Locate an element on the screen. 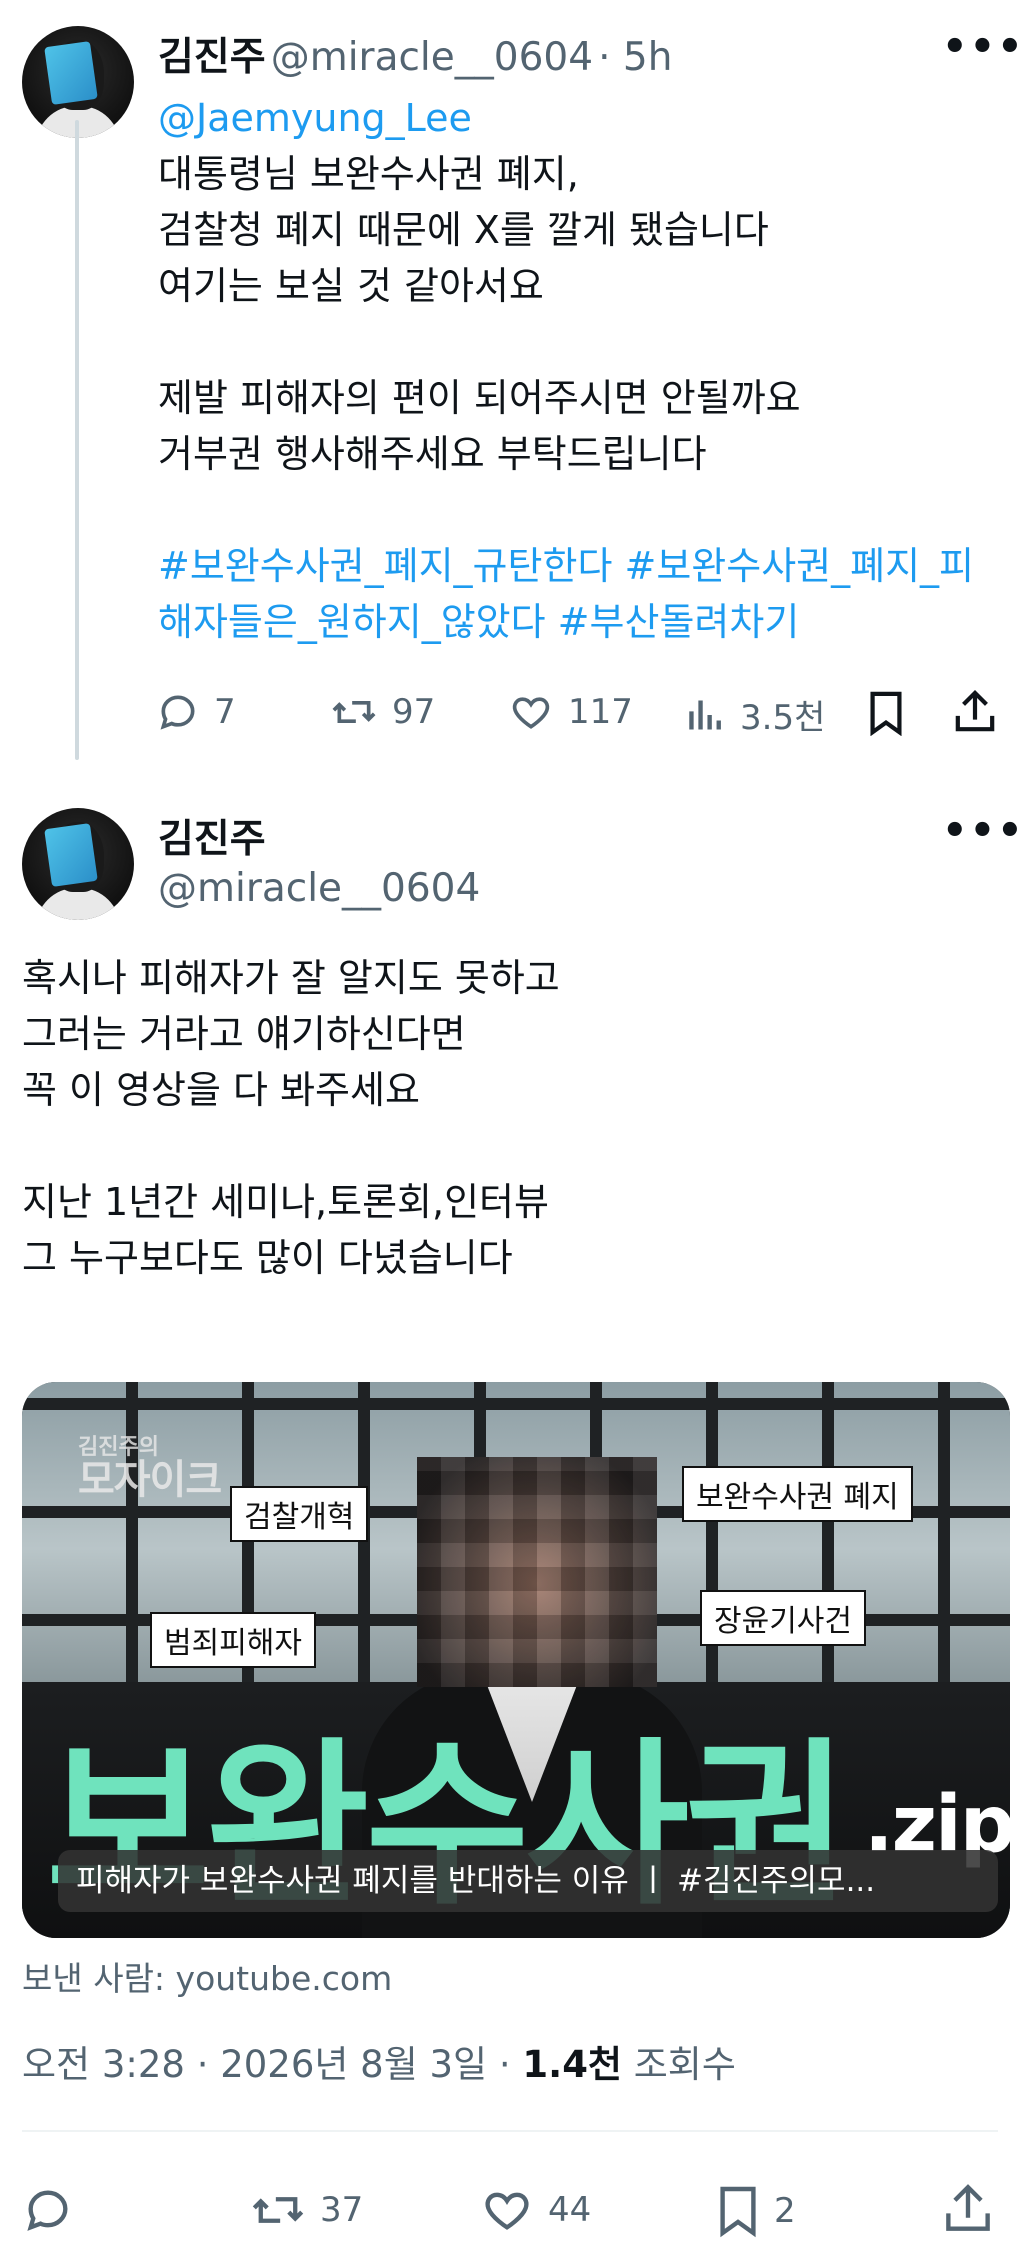  tag-abolish: 보완수사권 폐지 is located at coordinates (797, 1494).